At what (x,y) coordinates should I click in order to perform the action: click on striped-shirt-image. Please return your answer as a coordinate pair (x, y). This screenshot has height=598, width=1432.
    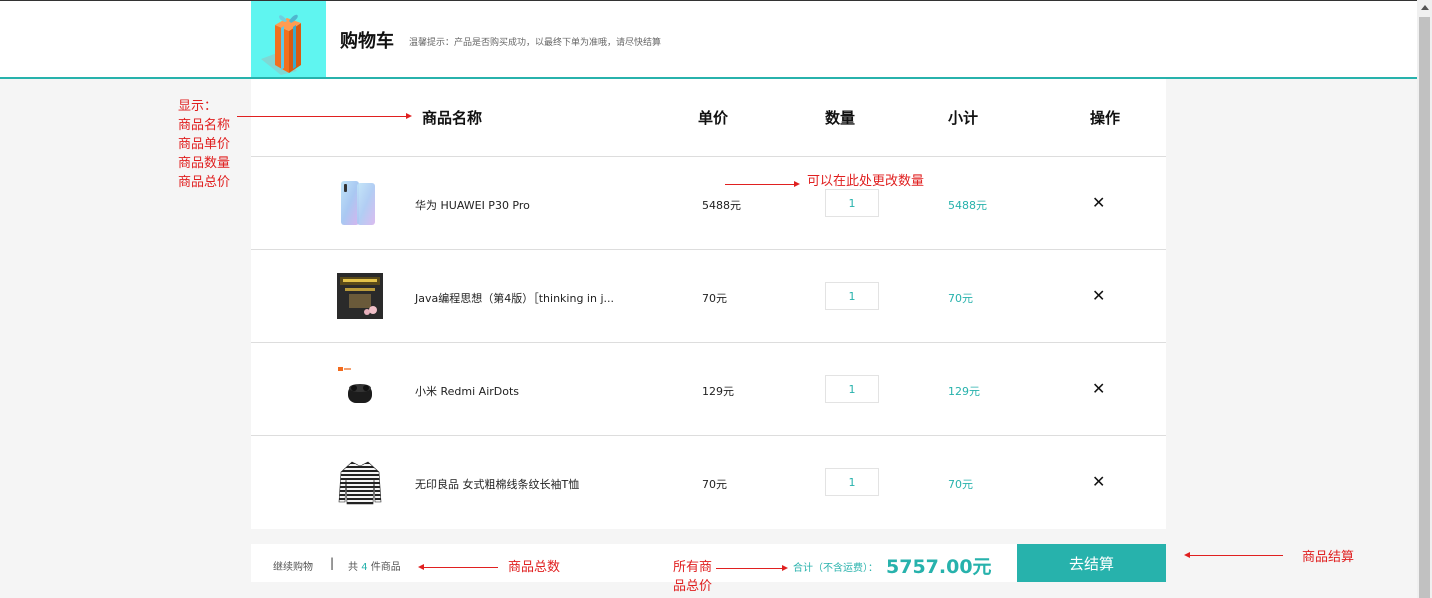
    Looking at the image, I should click on (360, 482).